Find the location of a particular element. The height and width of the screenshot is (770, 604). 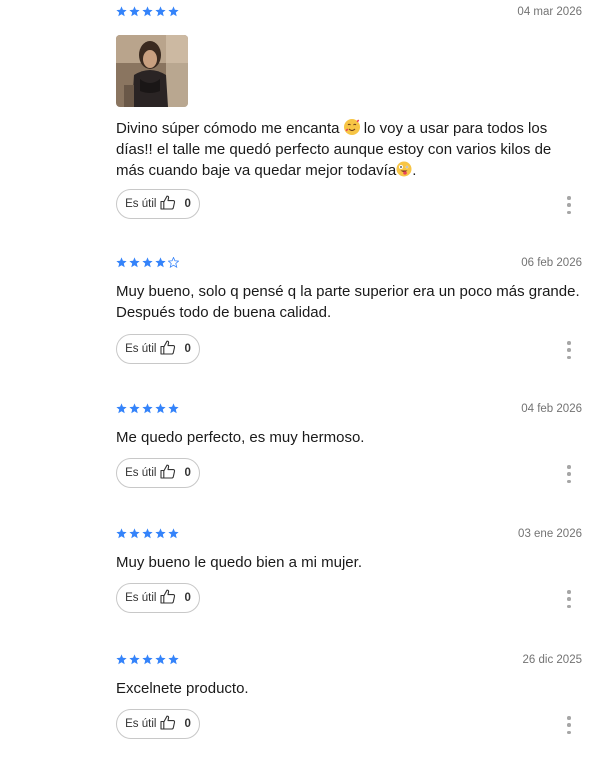

review-text: Muy bueno le quedo bien a mi mujer. is located at coordinates (239, 562).